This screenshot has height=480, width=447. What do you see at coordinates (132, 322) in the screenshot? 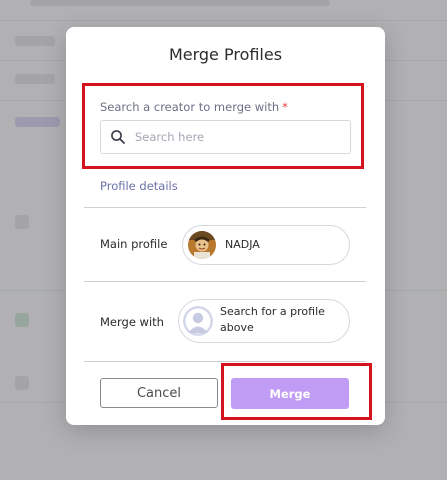
I see `merge-with-label: Merge with` at bounding box center [132, 322].